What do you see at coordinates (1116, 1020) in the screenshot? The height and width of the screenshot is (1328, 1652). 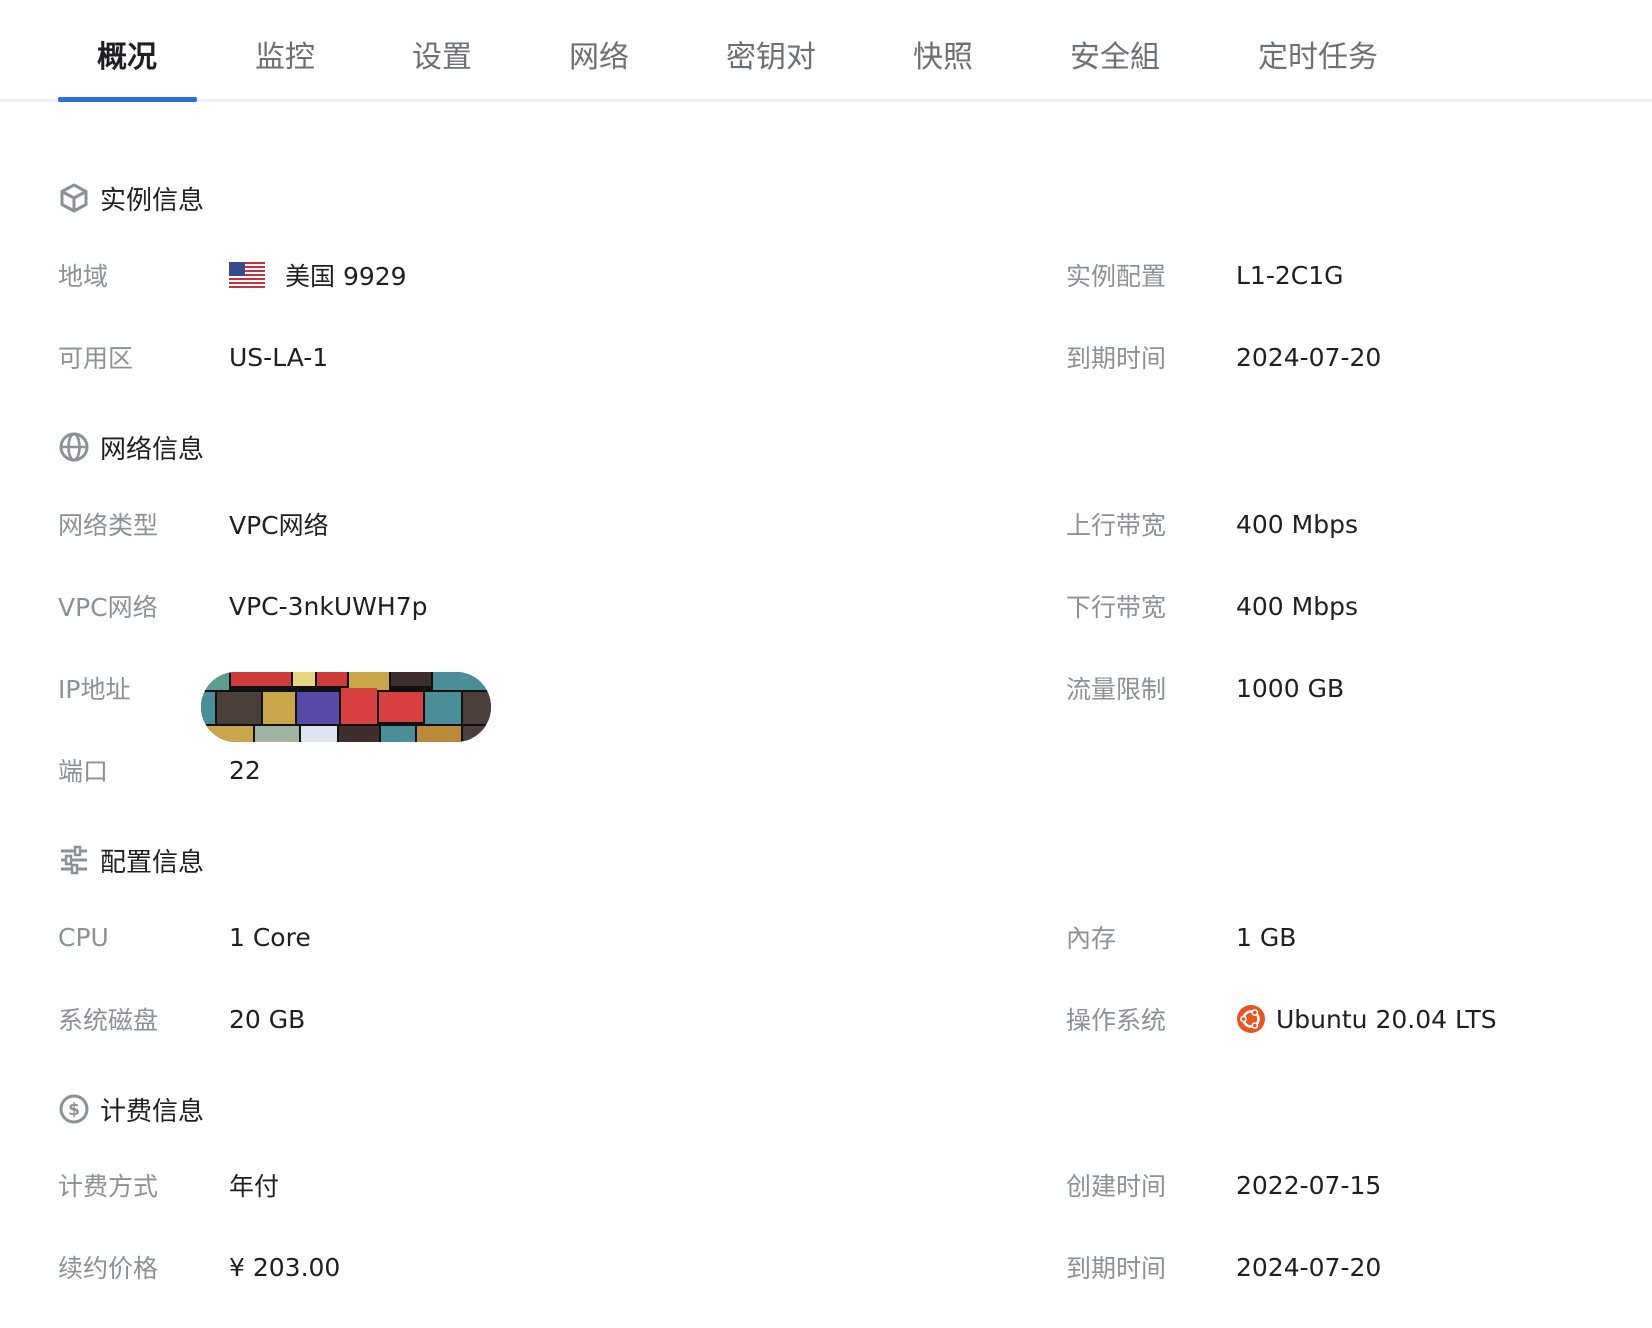 I see `os-label: 操作系统` at bounding box center [1116, 1020].